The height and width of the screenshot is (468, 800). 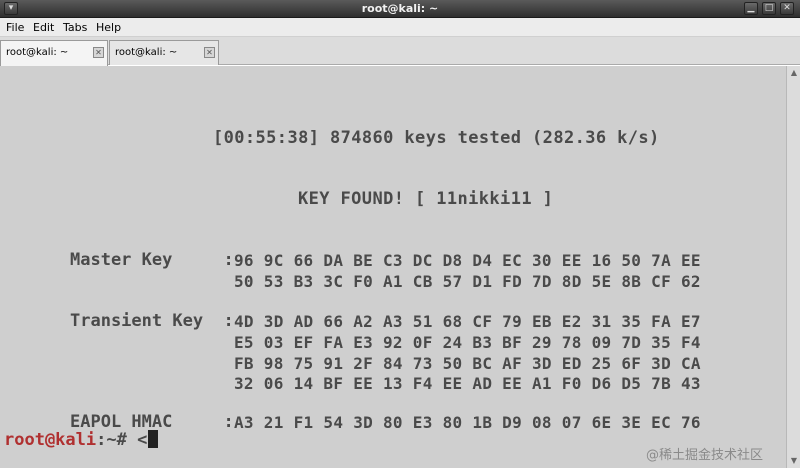 I want to click on master-key-label: Master Key :, so click(x=152, y=260).